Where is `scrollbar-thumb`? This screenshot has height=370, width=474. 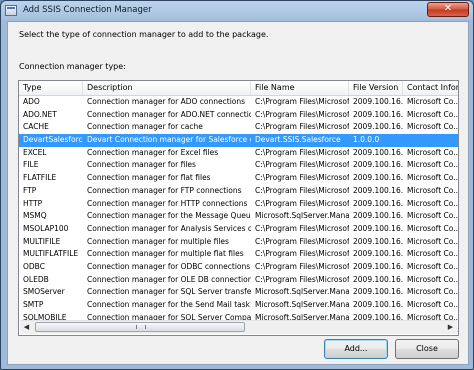 scrollbar-thumb is located at coordinates (140, 327).